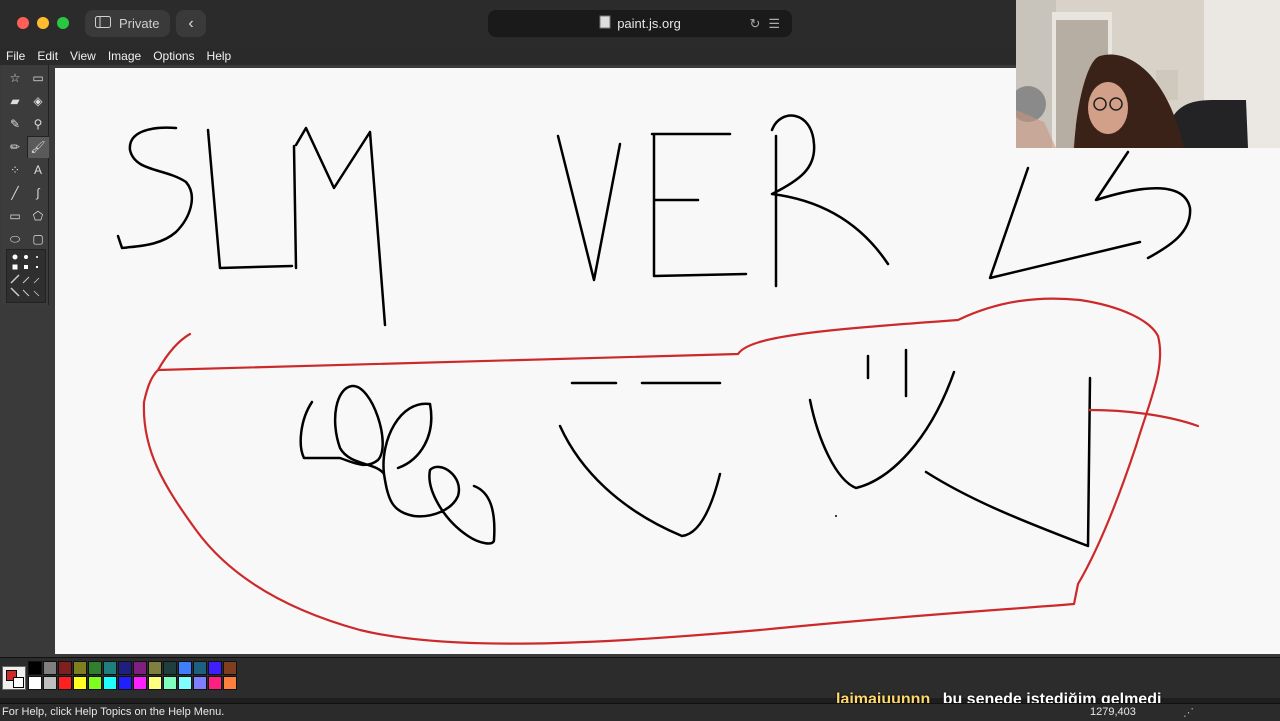 The image size is (1280, 721). What do you see at coordinates (139, 23) in the screenshot?
I see `private-label: Private` at bounding box center [139, 23].